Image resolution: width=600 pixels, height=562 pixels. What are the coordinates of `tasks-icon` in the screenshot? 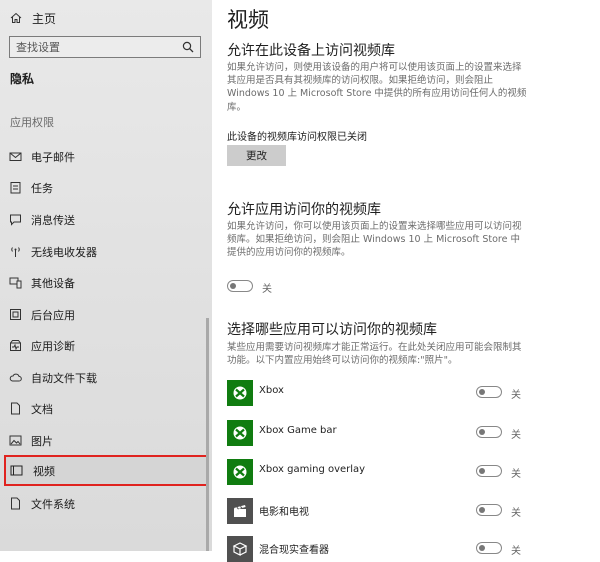 It's located at (15, 187).